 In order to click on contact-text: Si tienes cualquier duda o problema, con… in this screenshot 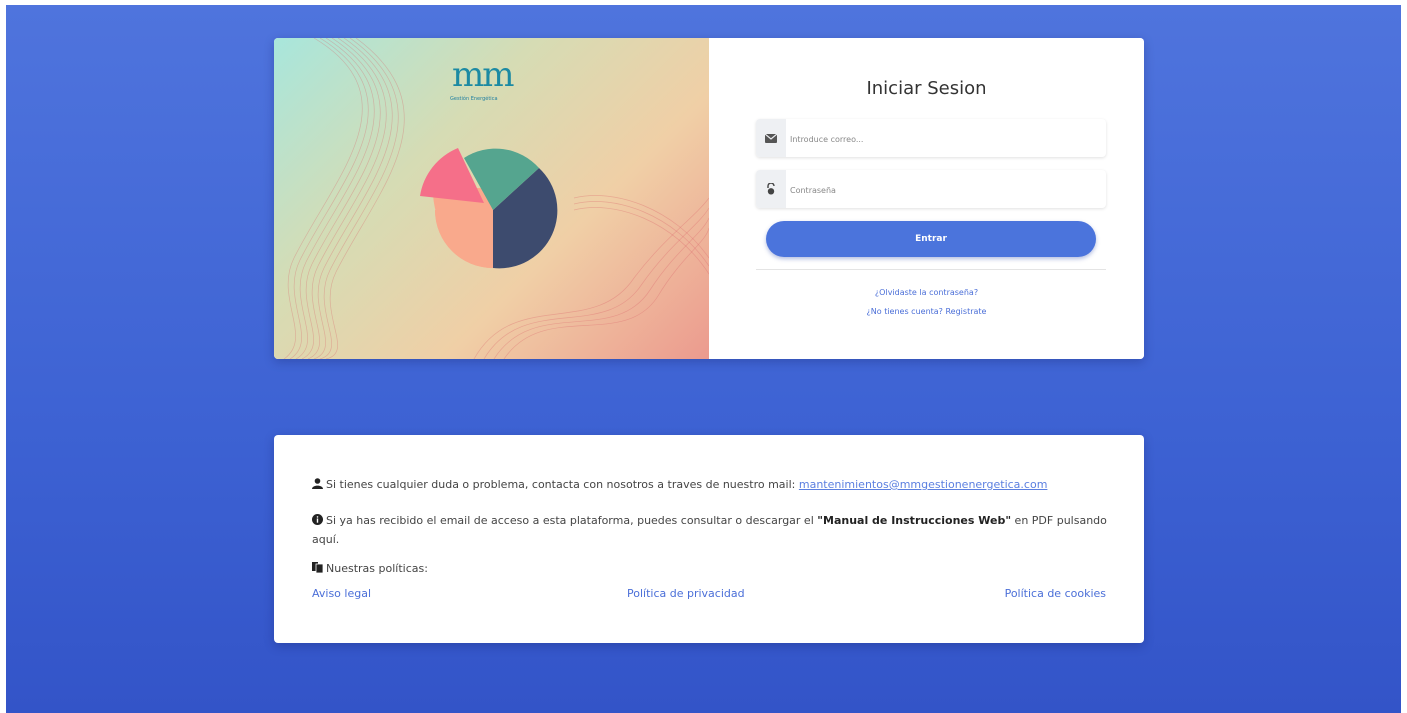, I will do `click(561, 484)`.